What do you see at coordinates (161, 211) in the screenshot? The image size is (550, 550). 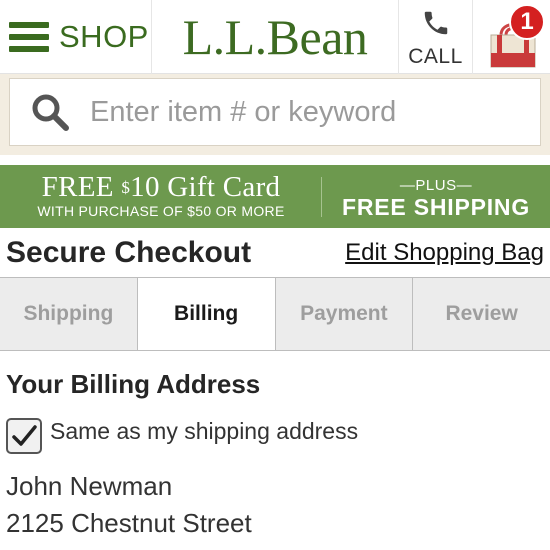 I see `gift-card-condition: WITH PURCHASE OF $50 OR MORE` at bounding box center [161, 211].